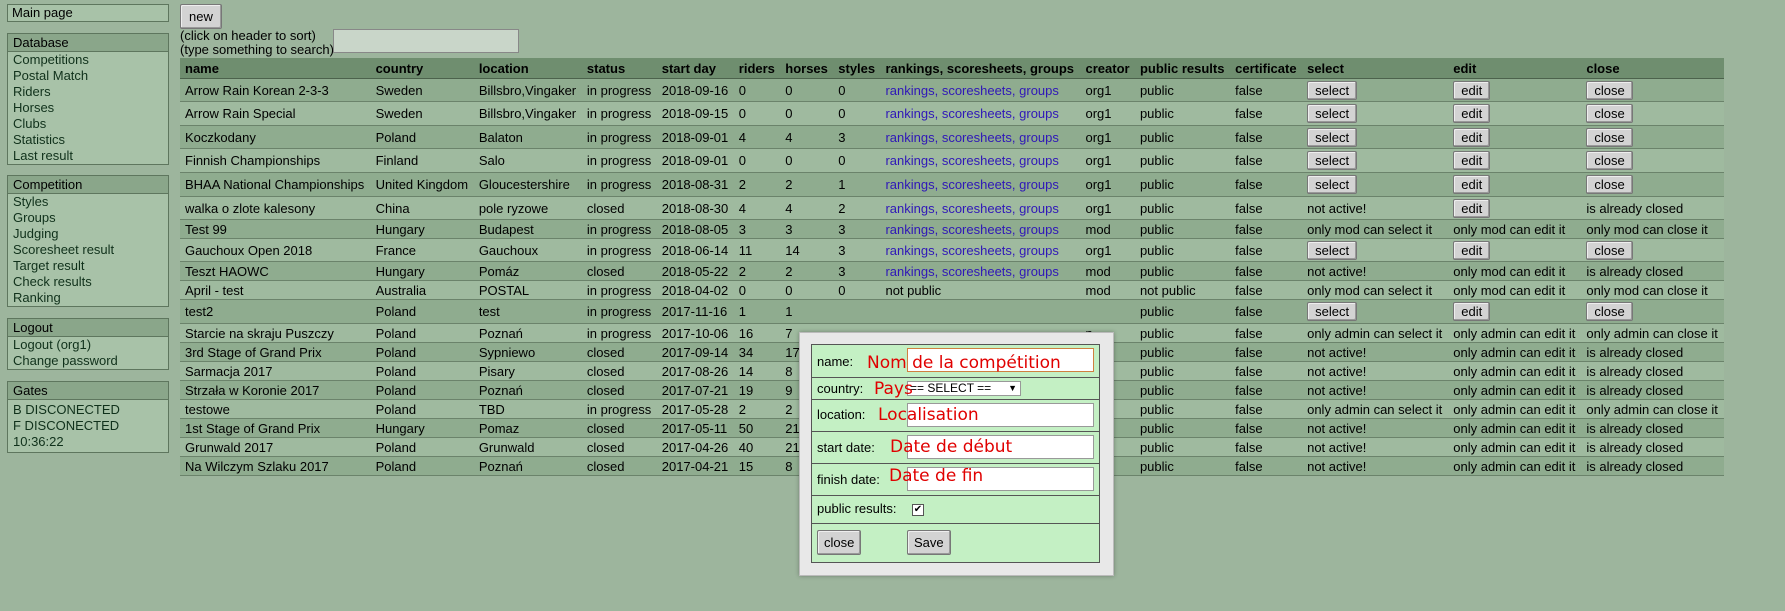  I want to click on sidebar-competition-item-0: Styles, so click(88, 202).